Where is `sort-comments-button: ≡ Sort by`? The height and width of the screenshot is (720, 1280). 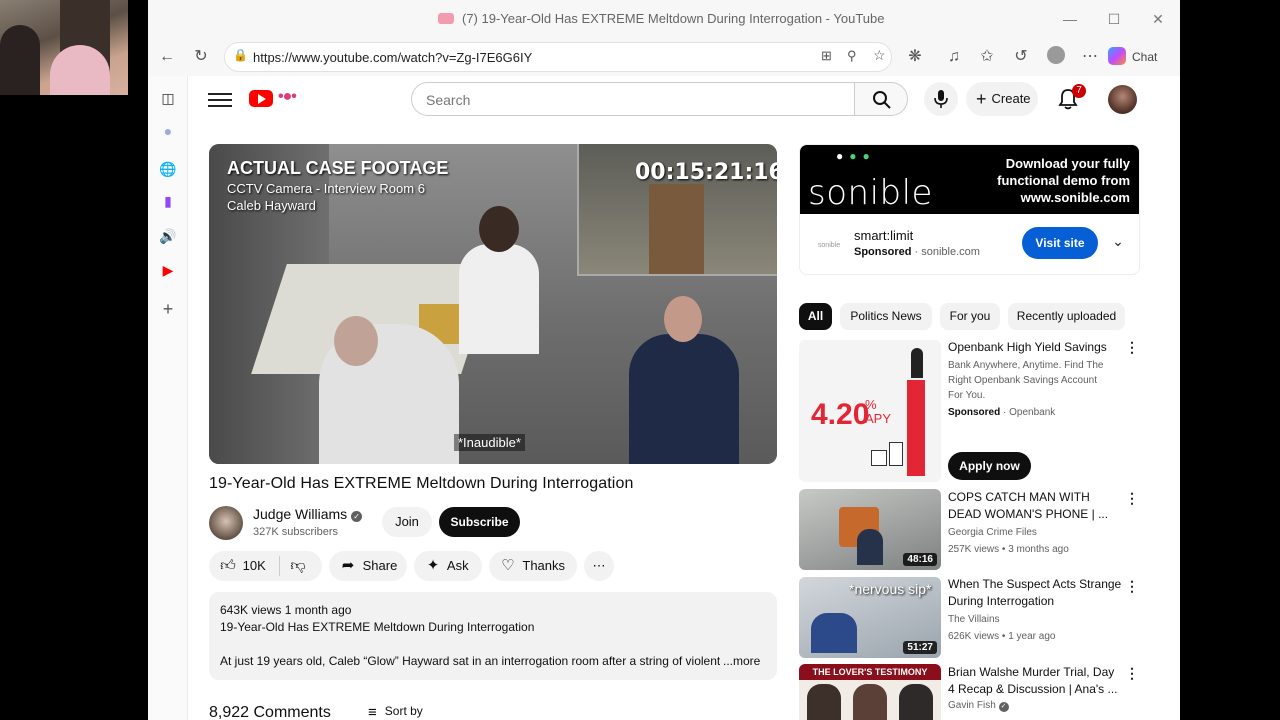
sort-comments-button: ≡ Sort by is located at coordinates (395, 712).